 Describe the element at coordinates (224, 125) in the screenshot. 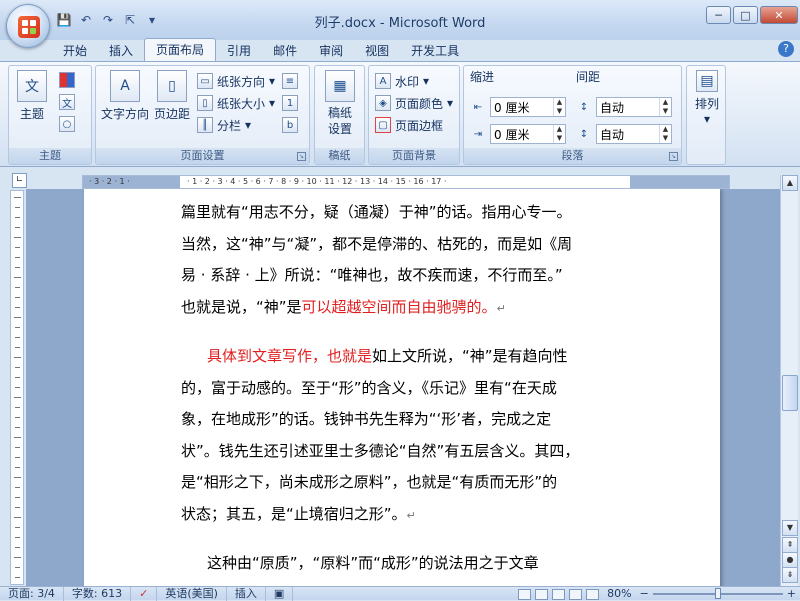

I see `columns-button: ║ 分栏 ▾` at that location.